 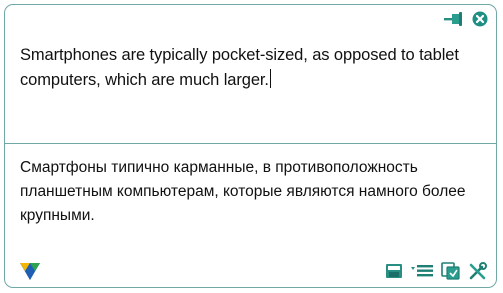 What do you see at coordinates (478, 271) in the screenshot?
I see `settings-icon` at bounding box center [478, 271].